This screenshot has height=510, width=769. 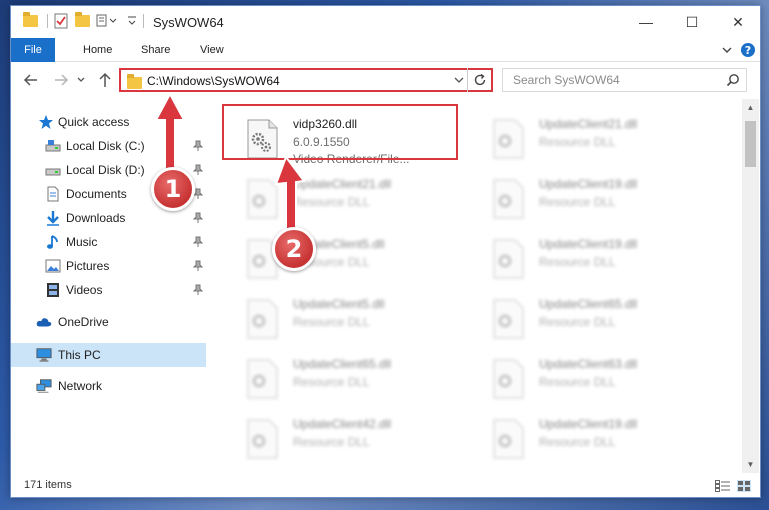 I want to click on drive-icon, so click(x=53, y=146).